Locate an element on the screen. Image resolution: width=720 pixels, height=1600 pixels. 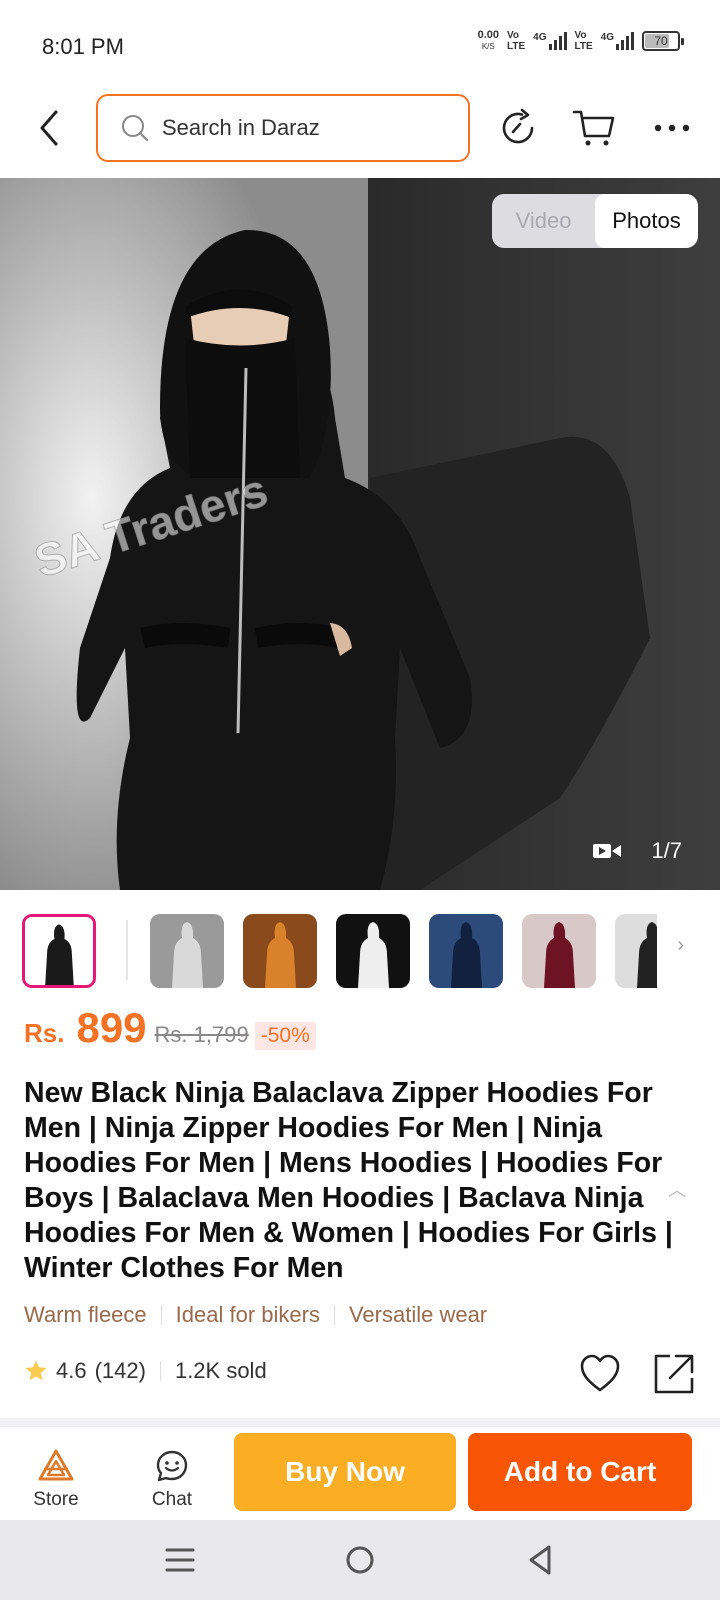
buy-now-button: Buy Now is located at coordinates (345, 1472).